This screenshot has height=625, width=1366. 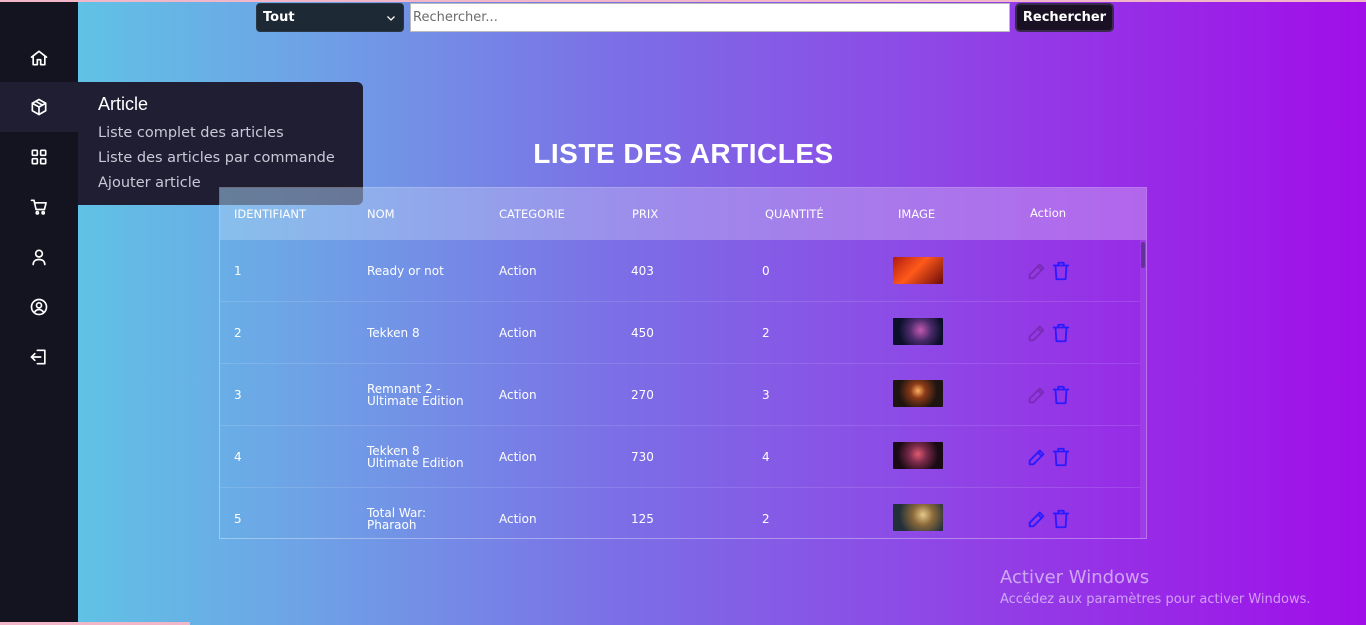 I want to click on sidebar-item-user, so click(x=39, y=257).